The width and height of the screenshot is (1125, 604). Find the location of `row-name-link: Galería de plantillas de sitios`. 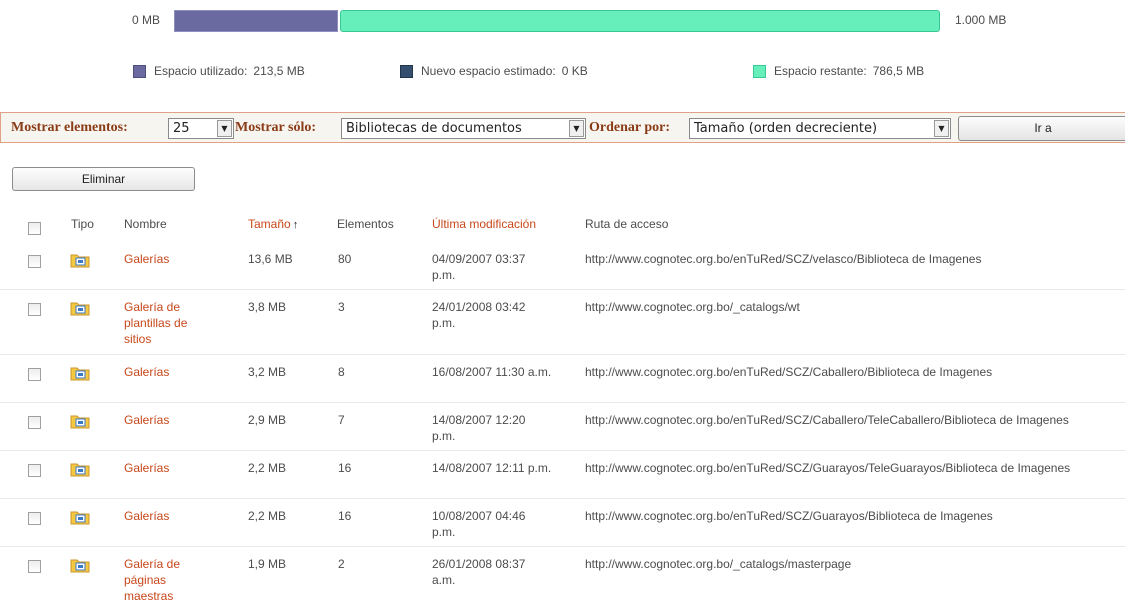

row-name-link: Galería de plantillas de sitios is located at coordinates (164, 323).